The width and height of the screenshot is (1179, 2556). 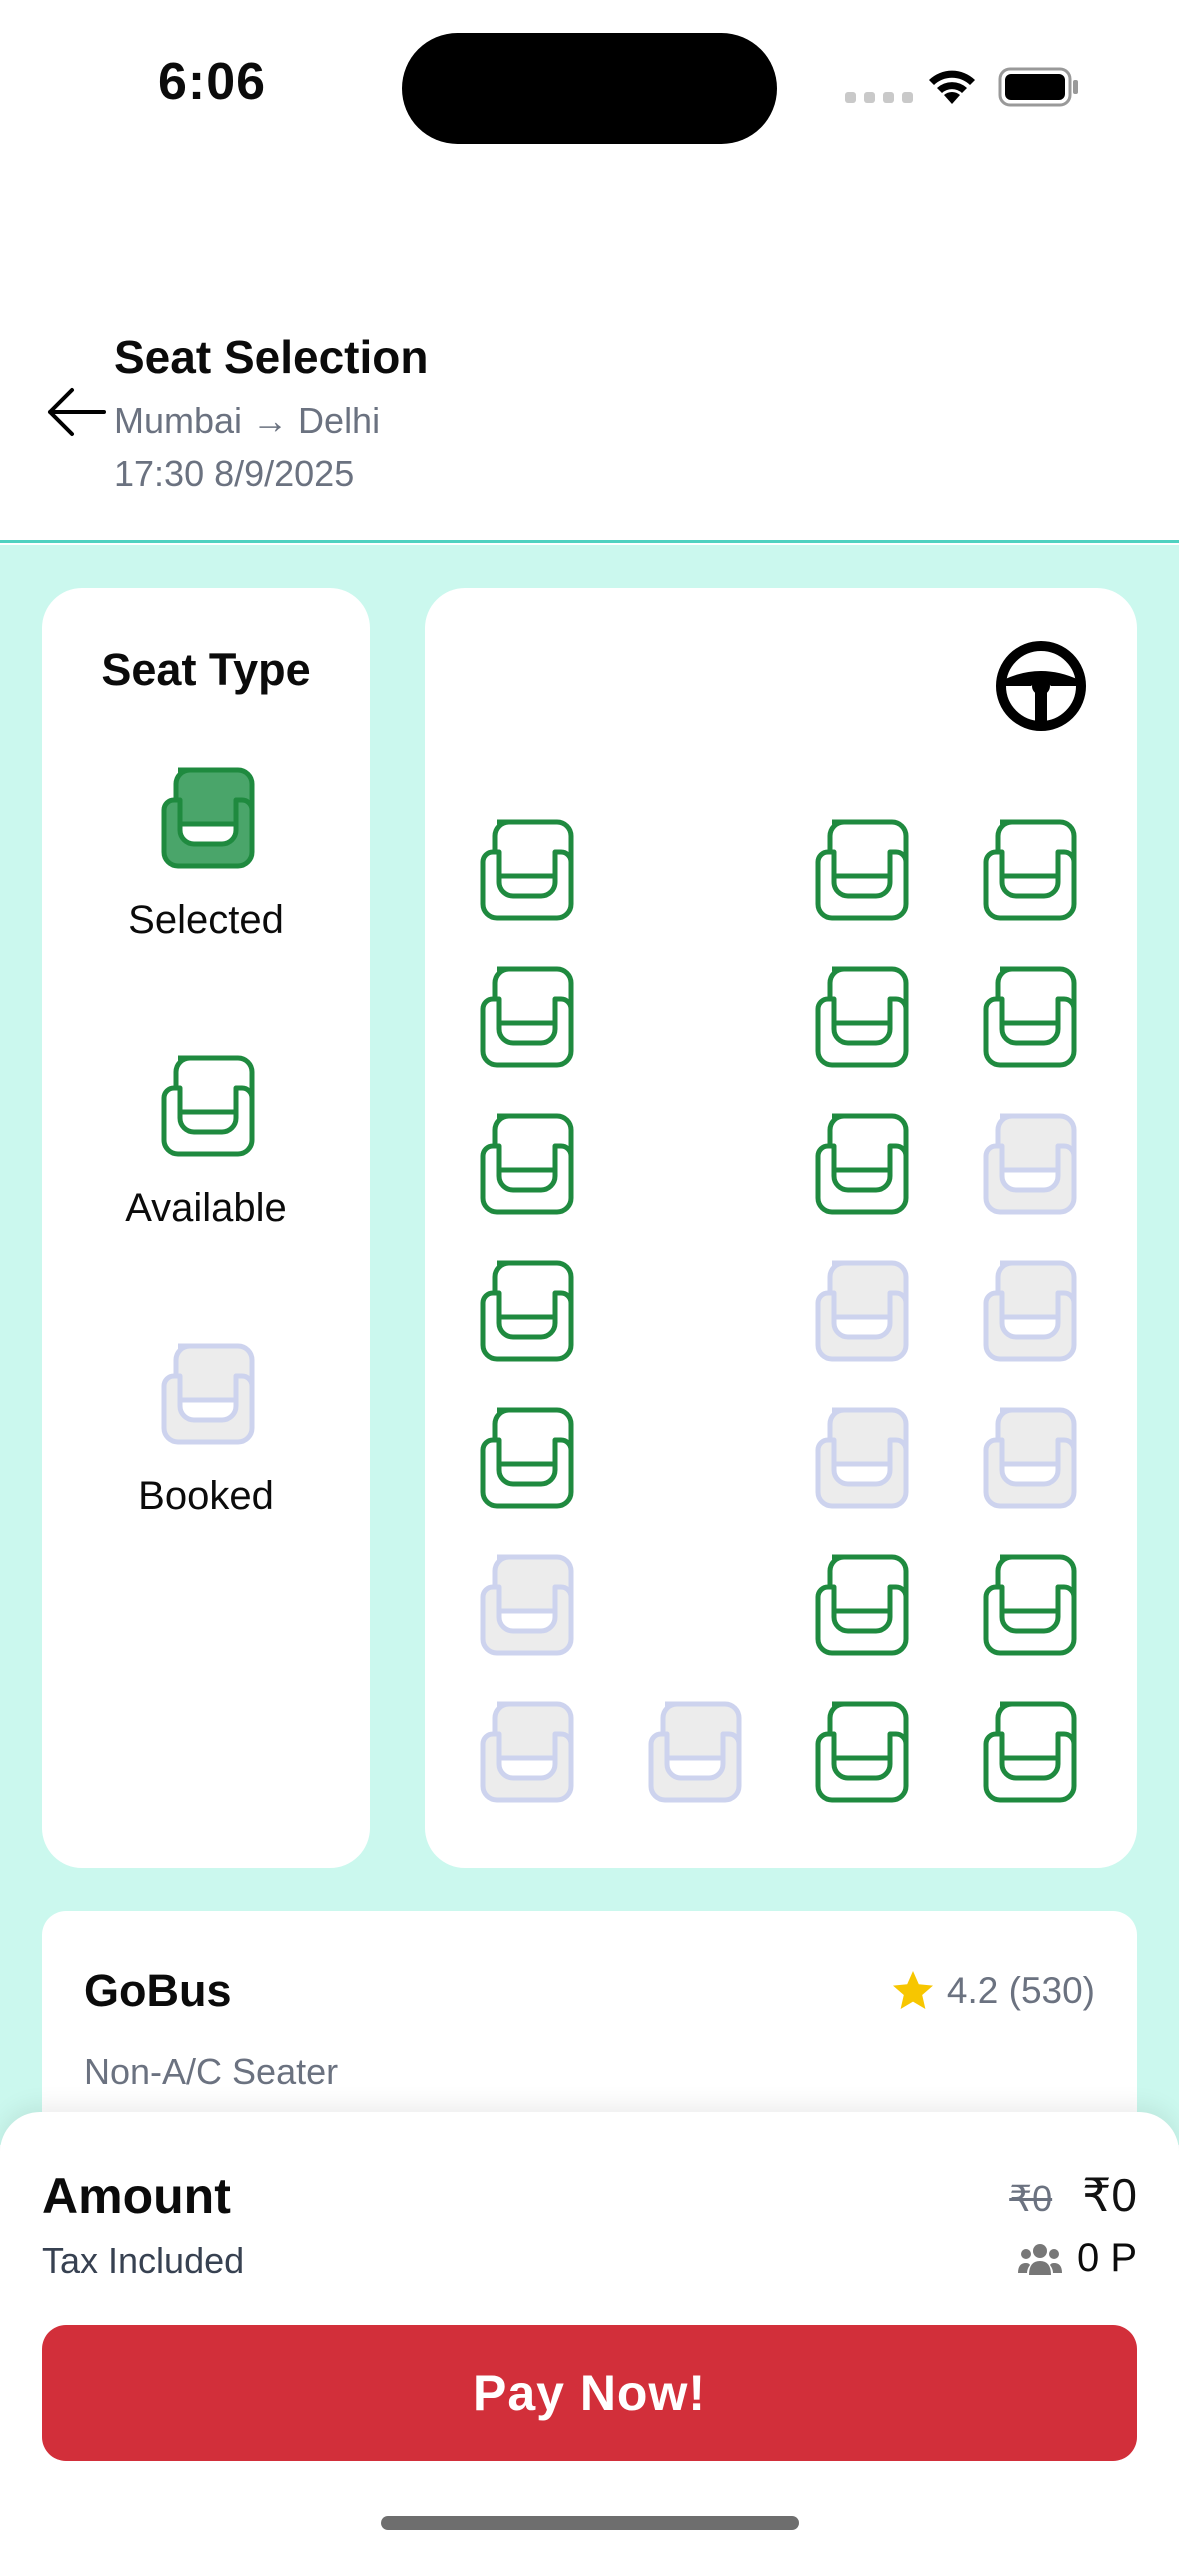 What do you see at coordinates (158, 1990) in the screenshot?
I see `operator-name: GoBus` at bounding box center [158, 1990].